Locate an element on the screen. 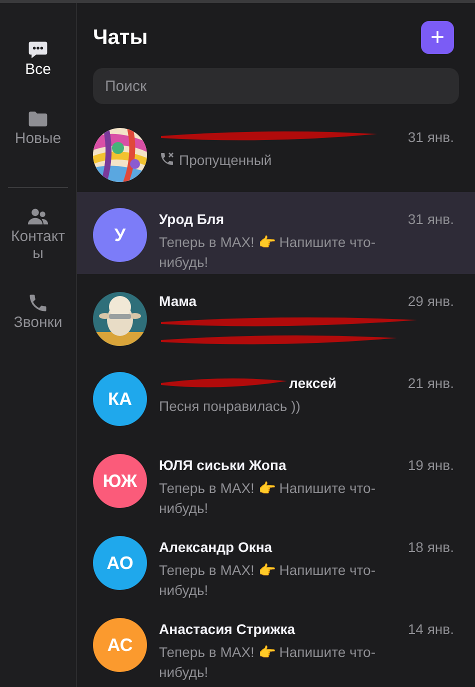 This screenshot has width=475, height=687. avatar: ЮЖ is located at coordinates (120, 481).